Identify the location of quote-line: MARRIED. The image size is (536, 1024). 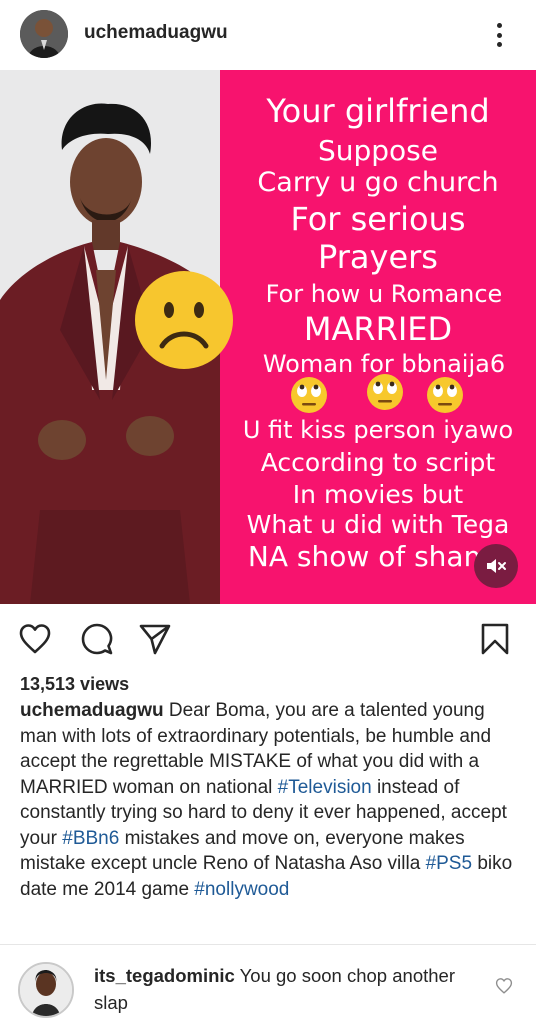
(378, 329).